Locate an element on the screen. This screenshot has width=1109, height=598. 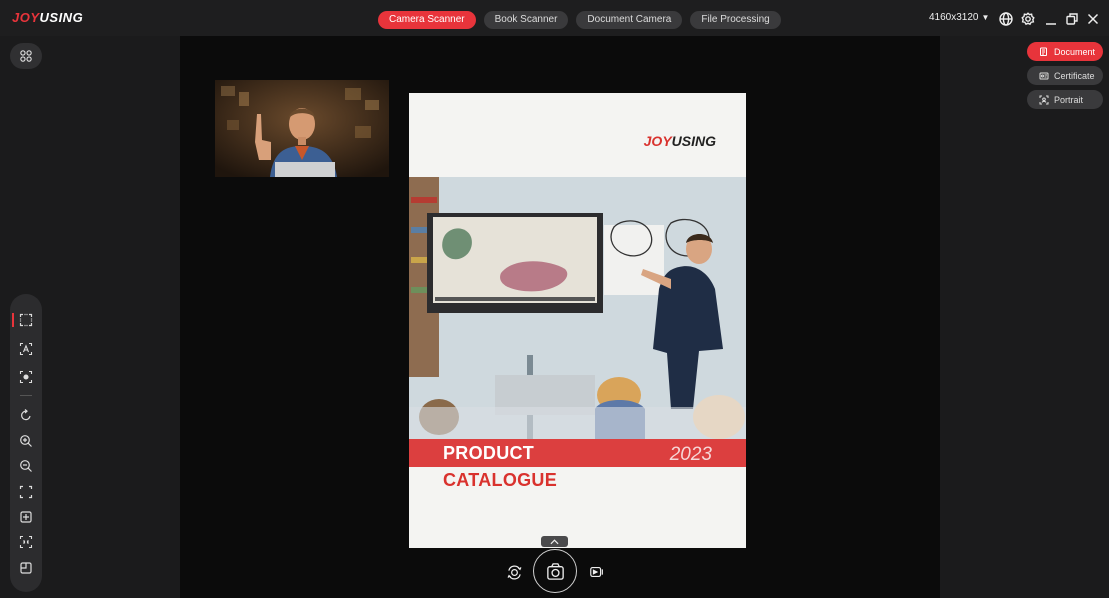
presenter-video is located at coordinates (302, 128).